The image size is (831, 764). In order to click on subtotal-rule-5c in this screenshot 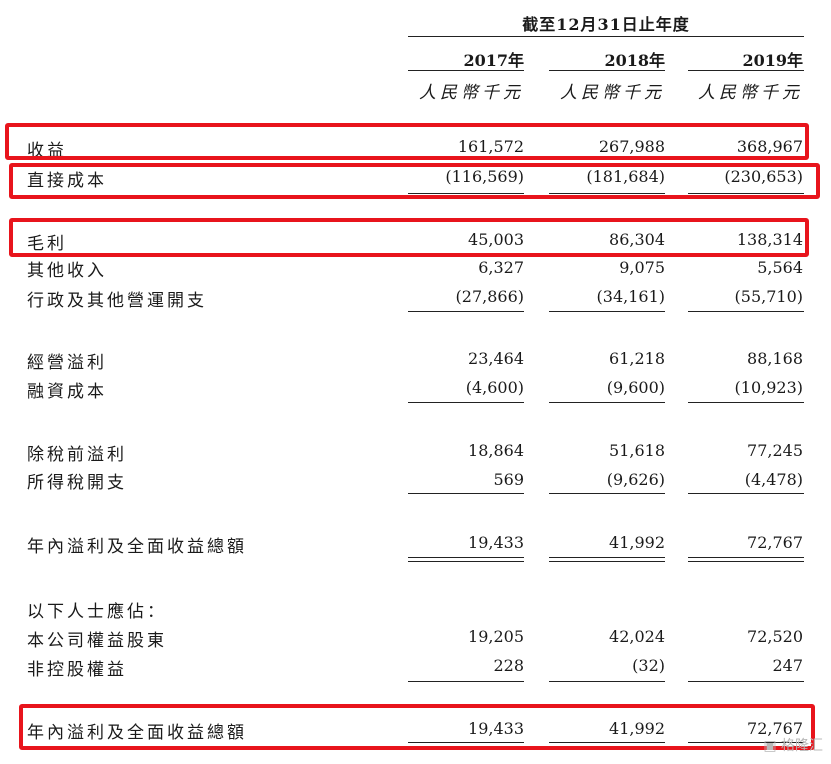, I will do `click(746, 681)`.